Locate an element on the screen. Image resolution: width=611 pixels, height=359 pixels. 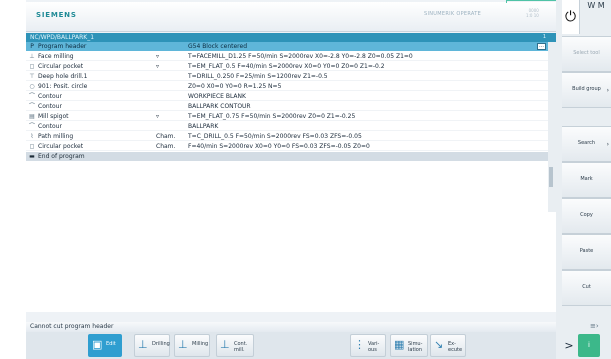
softkey-search: Search › is located at coordinates (586, 144).